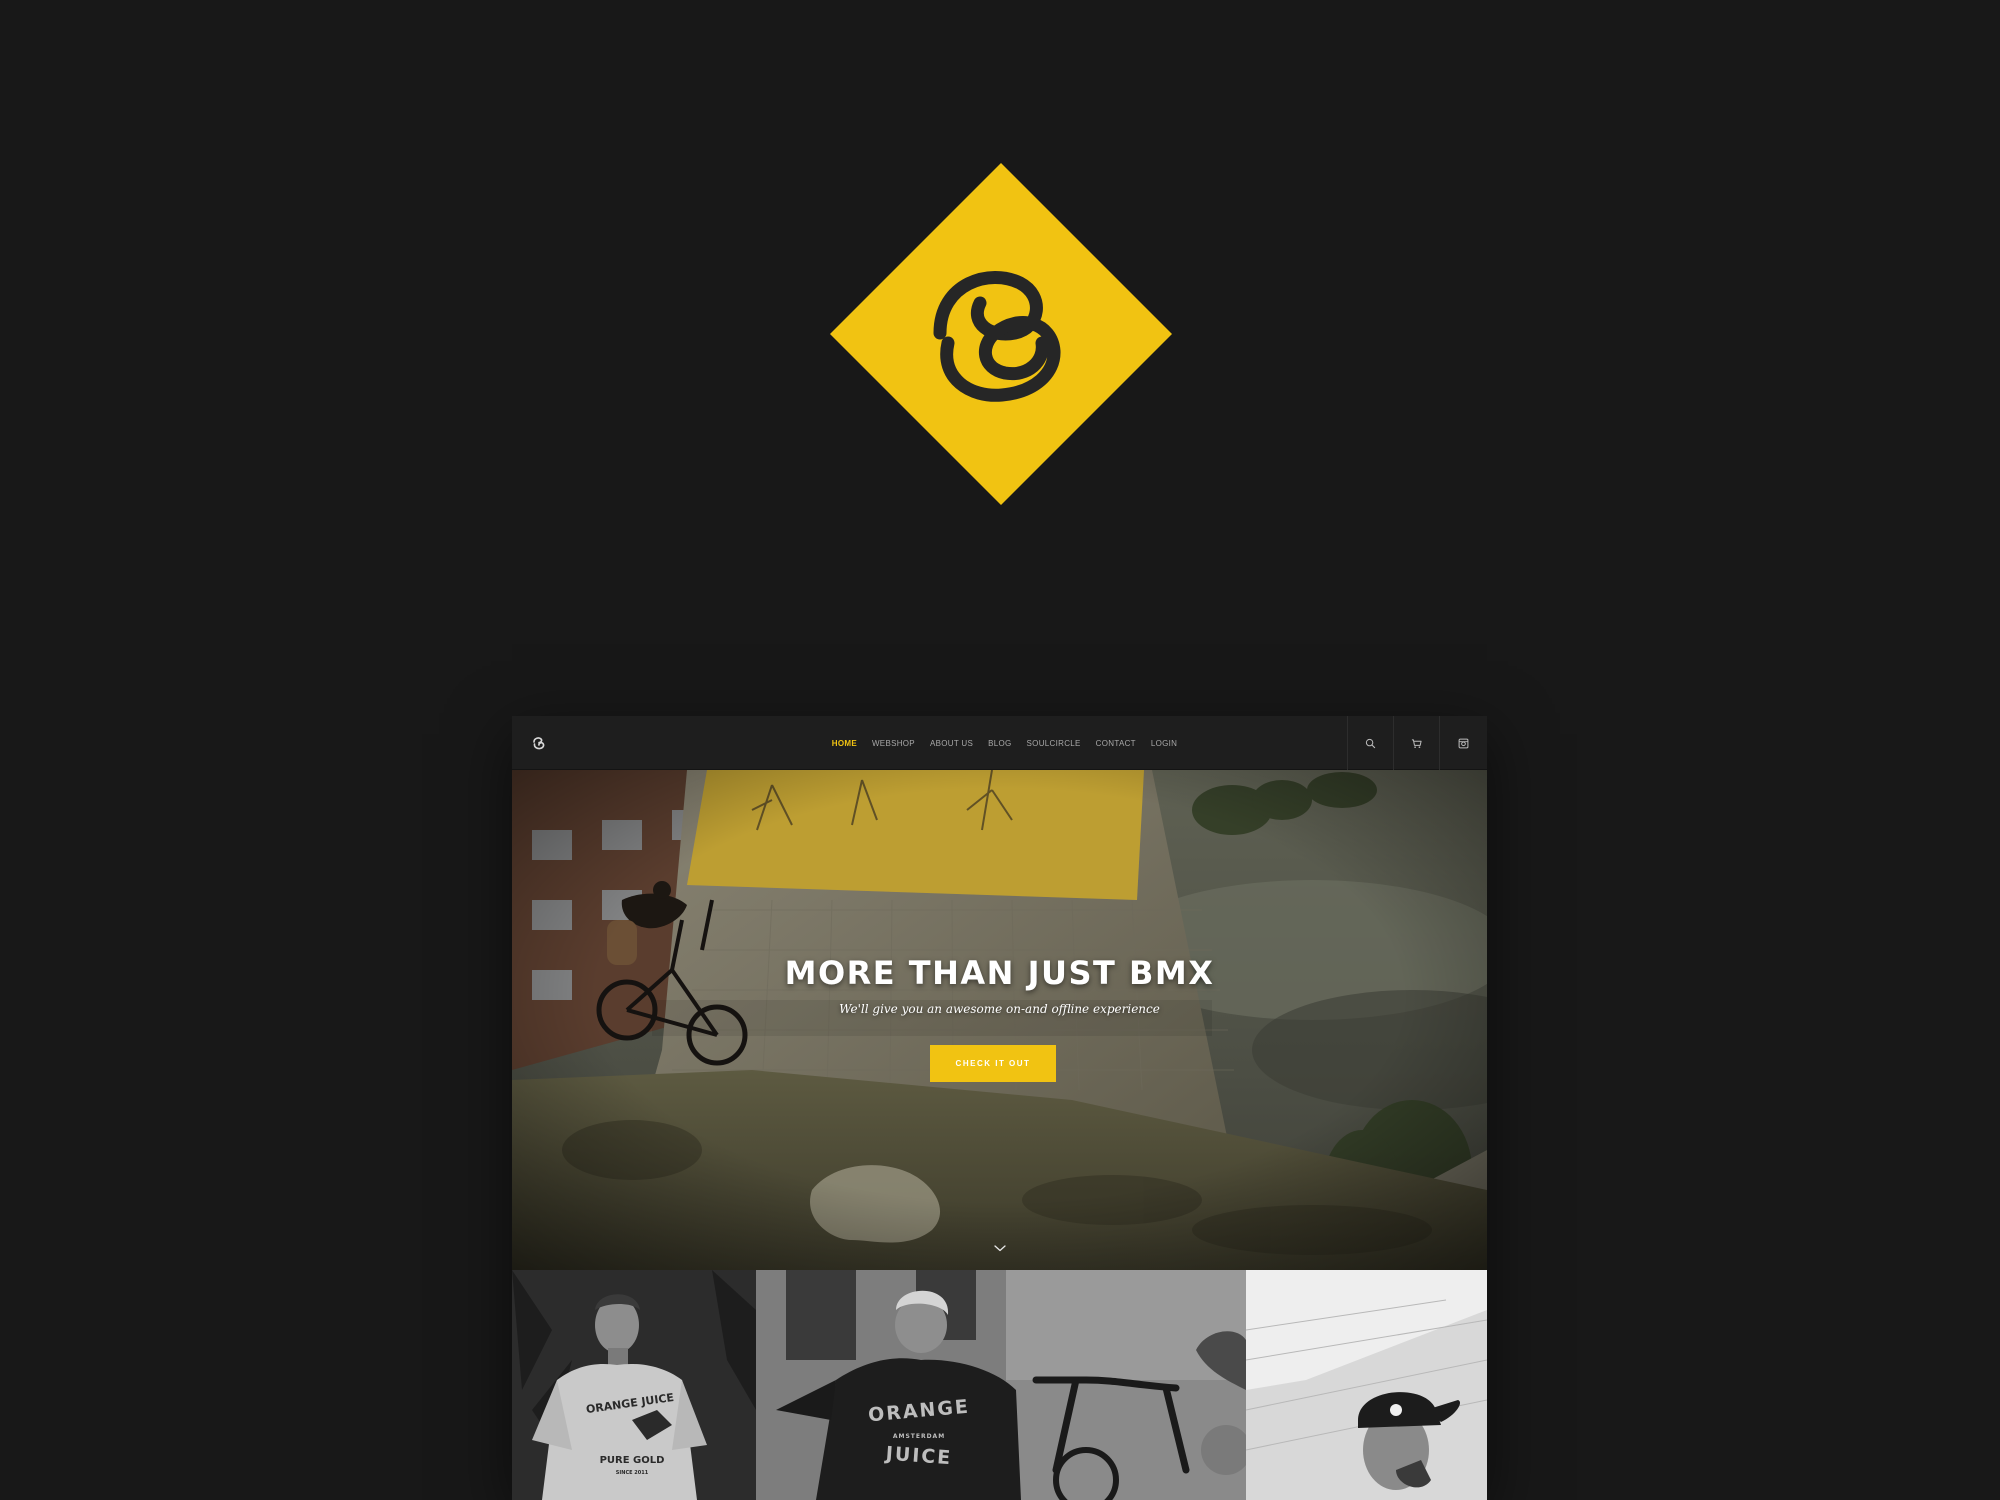 The image size is (2000, 1500). I want to click on search-icon, so click(1370, 743).